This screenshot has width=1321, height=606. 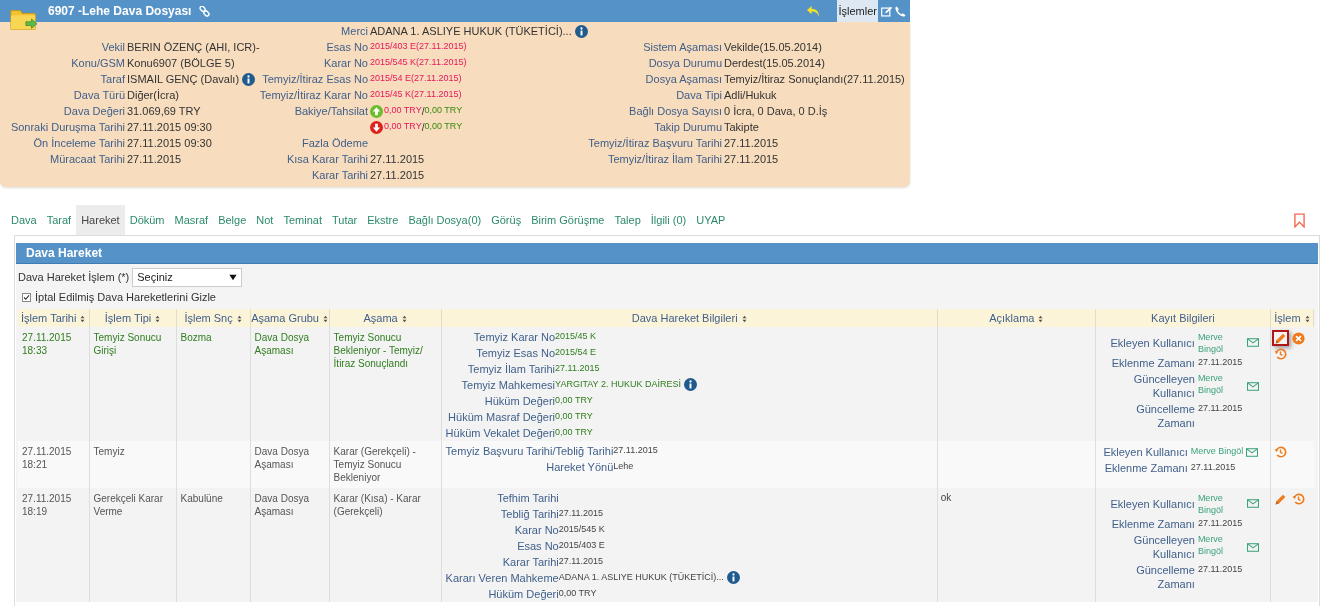 I want to click on bookmark-icon, so click(x=1299, y=220).